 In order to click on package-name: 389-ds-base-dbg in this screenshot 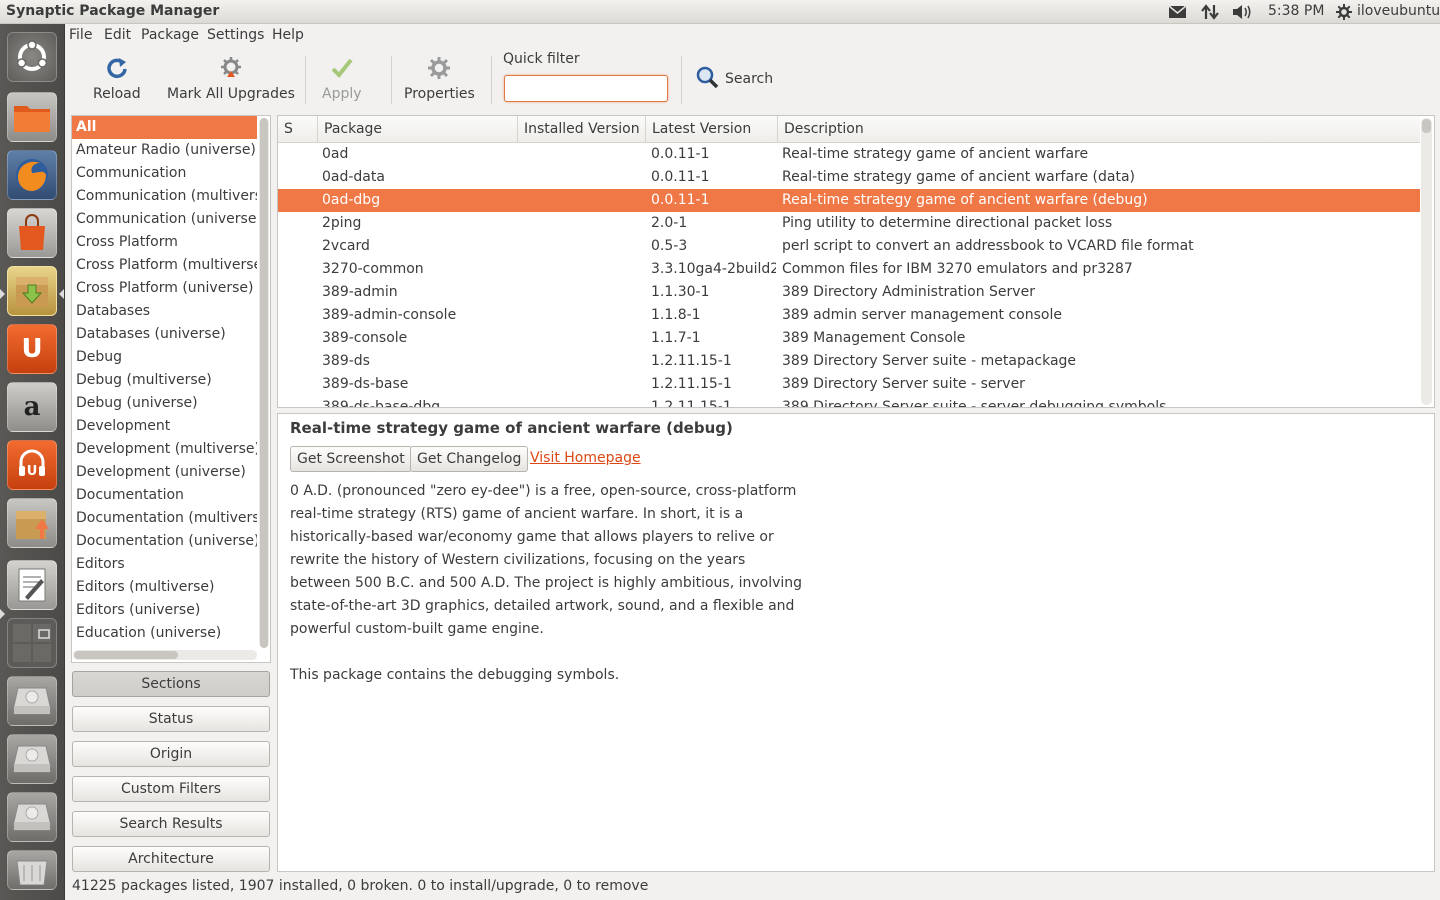, I will do `click(381, 403)`.